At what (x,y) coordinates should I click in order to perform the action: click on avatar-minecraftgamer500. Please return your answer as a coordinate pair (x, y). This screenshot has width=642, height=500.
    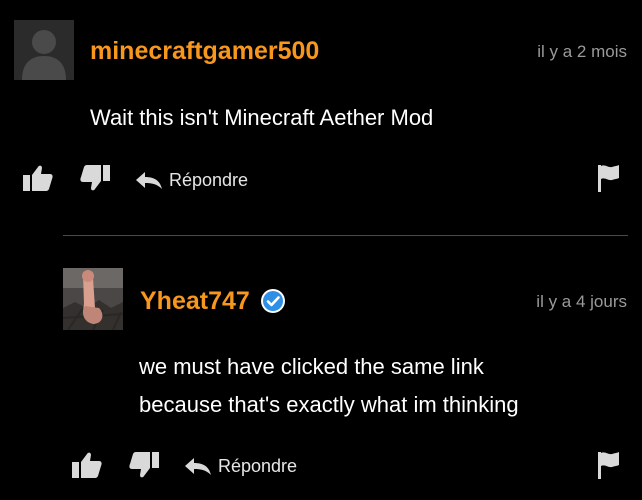
    Looking at the image, I should click on (44, 50).